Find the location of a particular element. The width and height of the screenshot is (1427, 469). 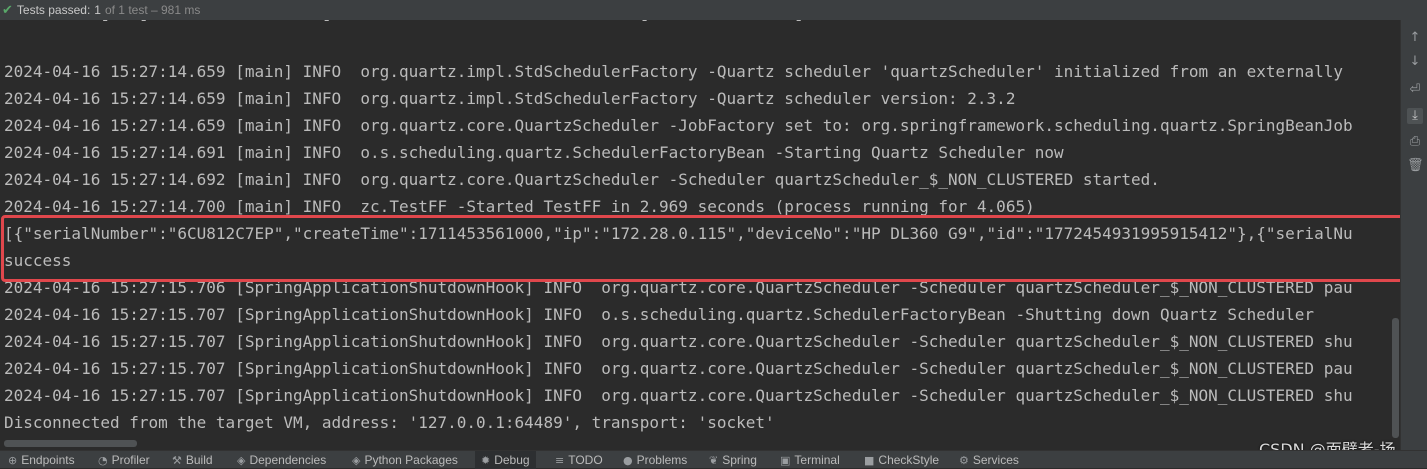

tab-problems: ● Problems is located at coordinates (655, 460).